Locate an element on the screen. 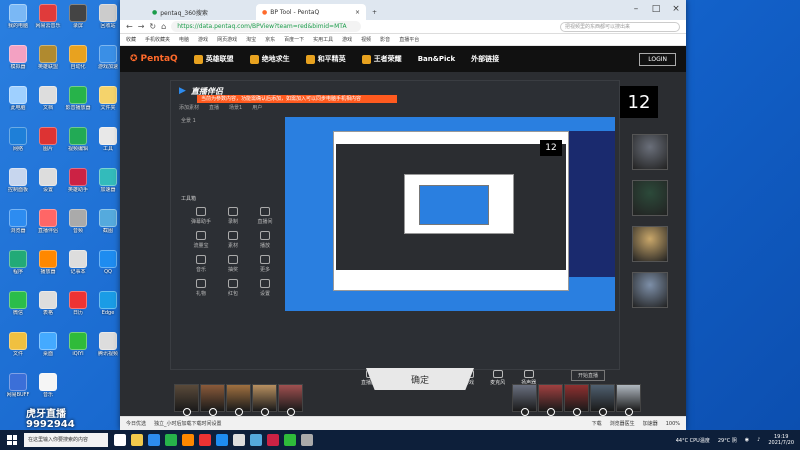  desktop-icon: iQIYI is located at coordinates (78, 344).